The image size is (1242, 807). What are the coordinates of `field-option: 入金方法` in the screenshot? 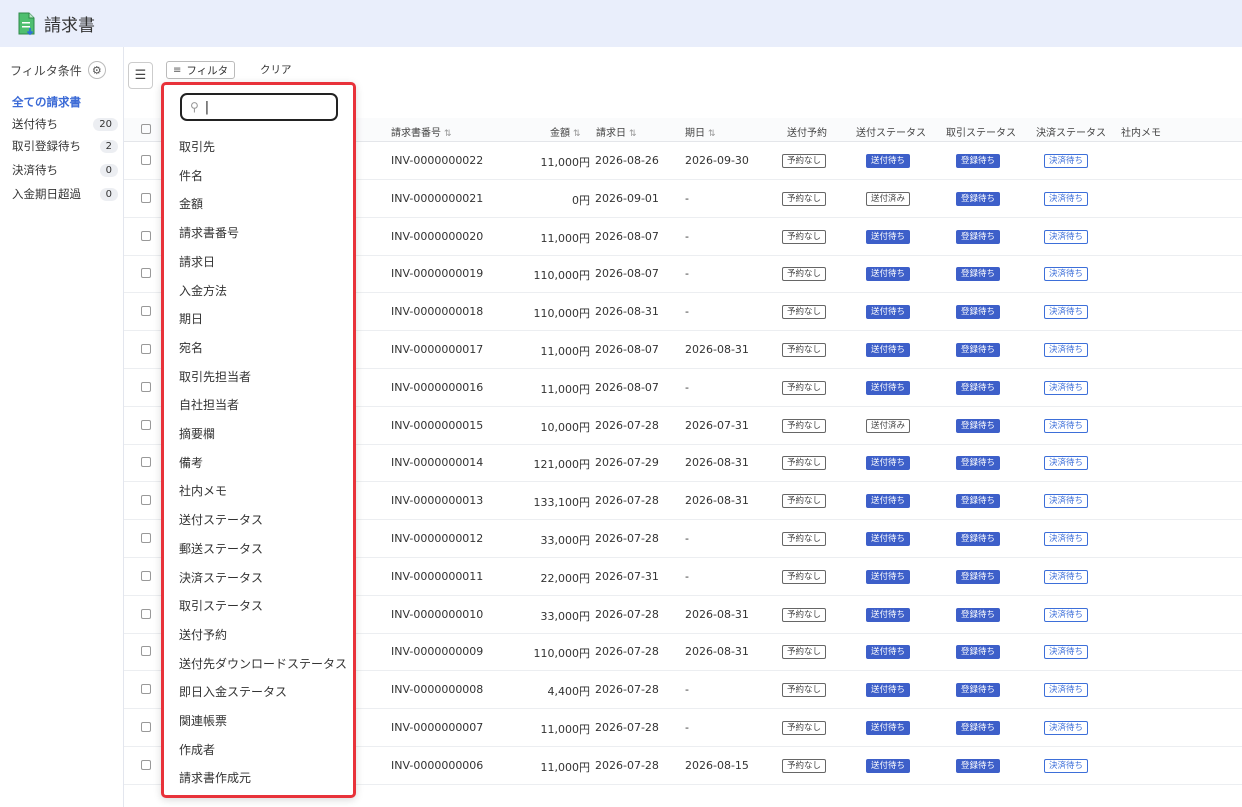 It's located at (203, 291).